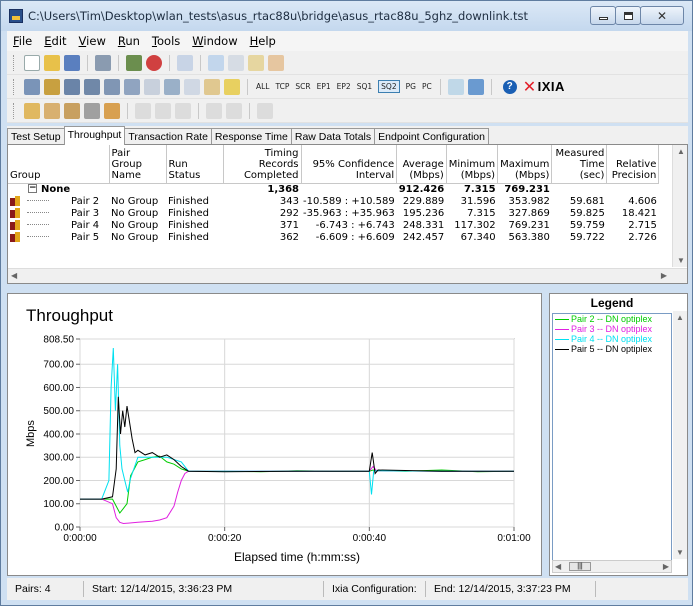 This screenshot has height=606, width=693. Describe the element at coordinates (112, 86) in the screenshot. I see `copy-pair-icon` at that location.